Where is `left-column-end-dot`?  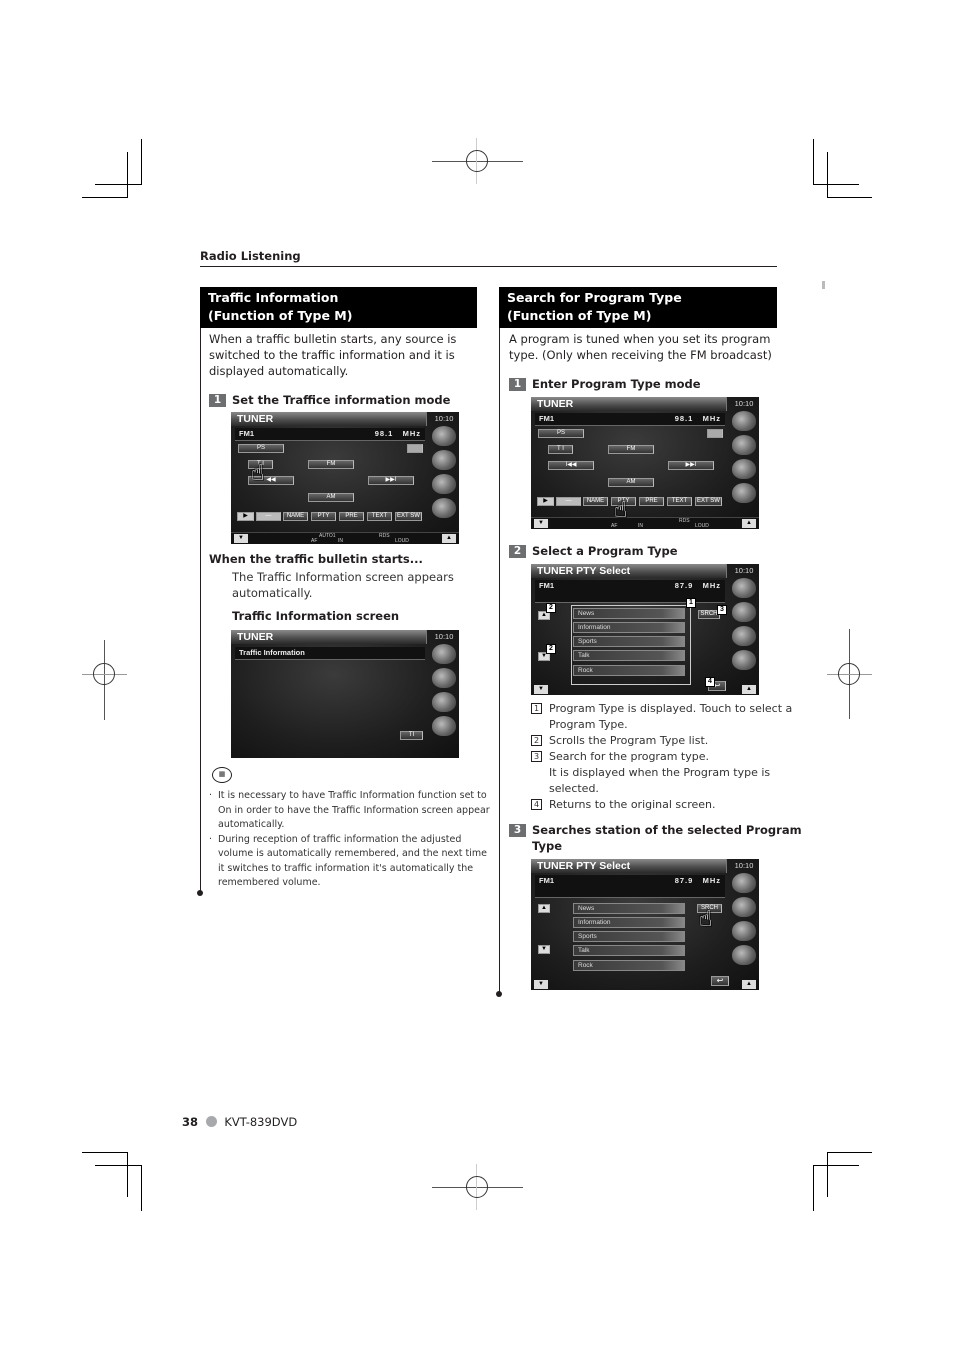
left-column-end-dot is located at coordinates (200, 893).